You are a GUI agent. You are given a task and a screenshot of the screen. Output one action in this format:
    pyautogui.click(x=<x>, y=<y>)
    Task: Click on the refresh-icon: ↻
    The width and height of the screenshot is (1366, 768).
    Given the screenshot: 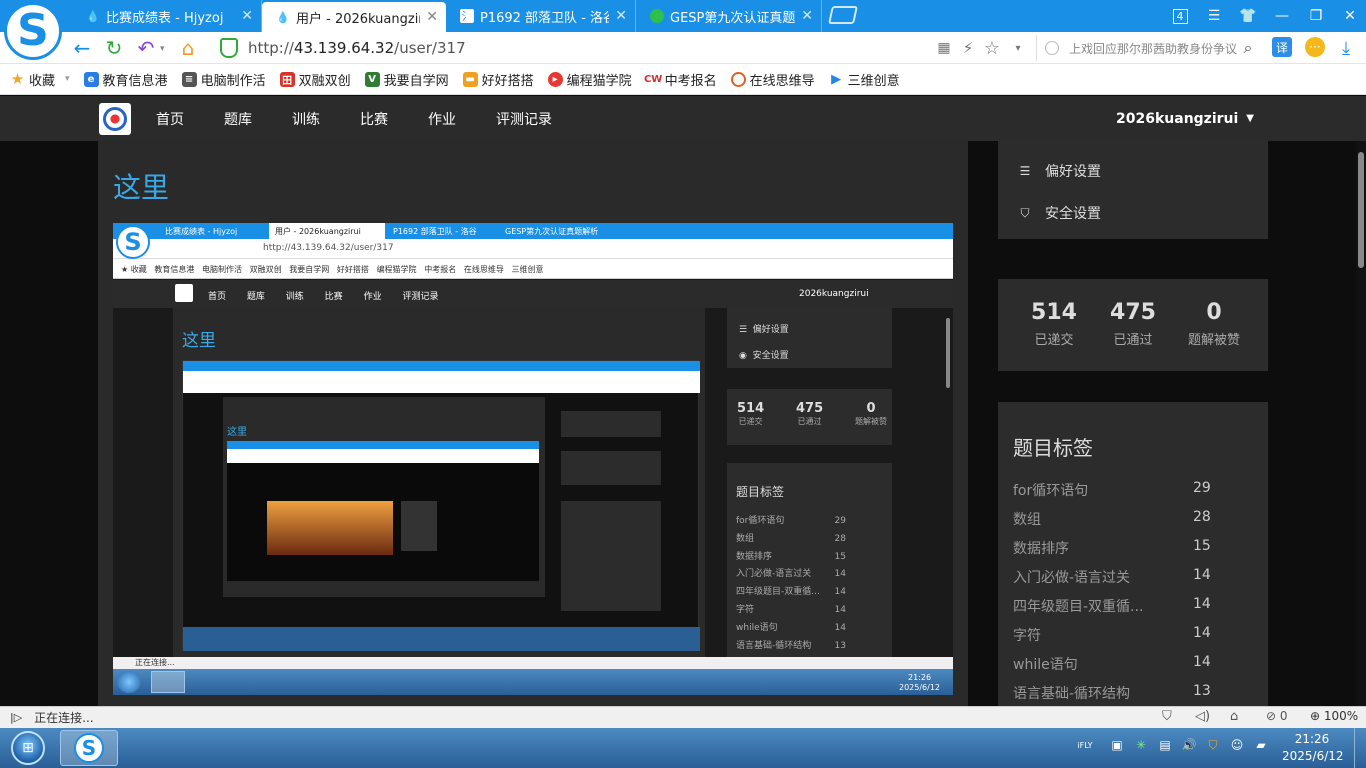 What is the action you would take?
    pyautogui.click(x=114, y=48)
    